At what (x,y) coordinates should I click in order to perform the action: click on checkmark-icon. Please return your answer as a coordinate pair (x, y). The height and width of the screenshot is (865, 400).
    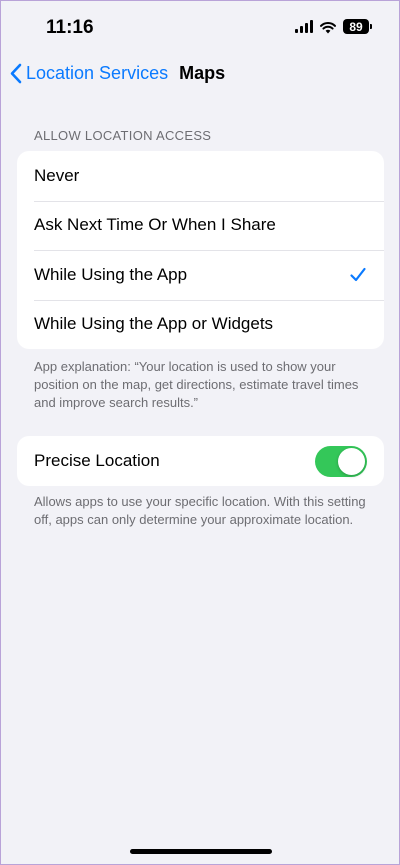
    Looking at the image, I should click on (358, 274).